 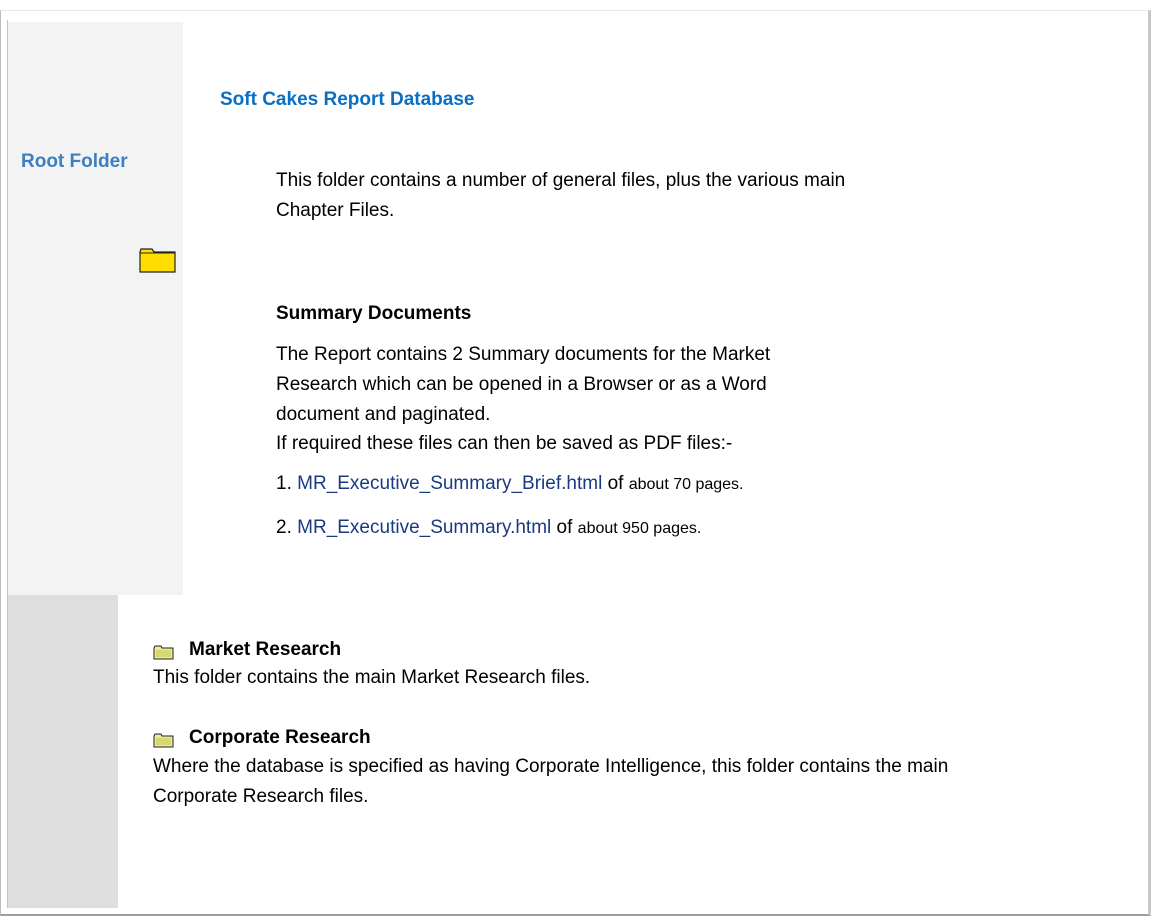 I want to click on market-research-folder-title: Market Research, so click(x=265, y=650).